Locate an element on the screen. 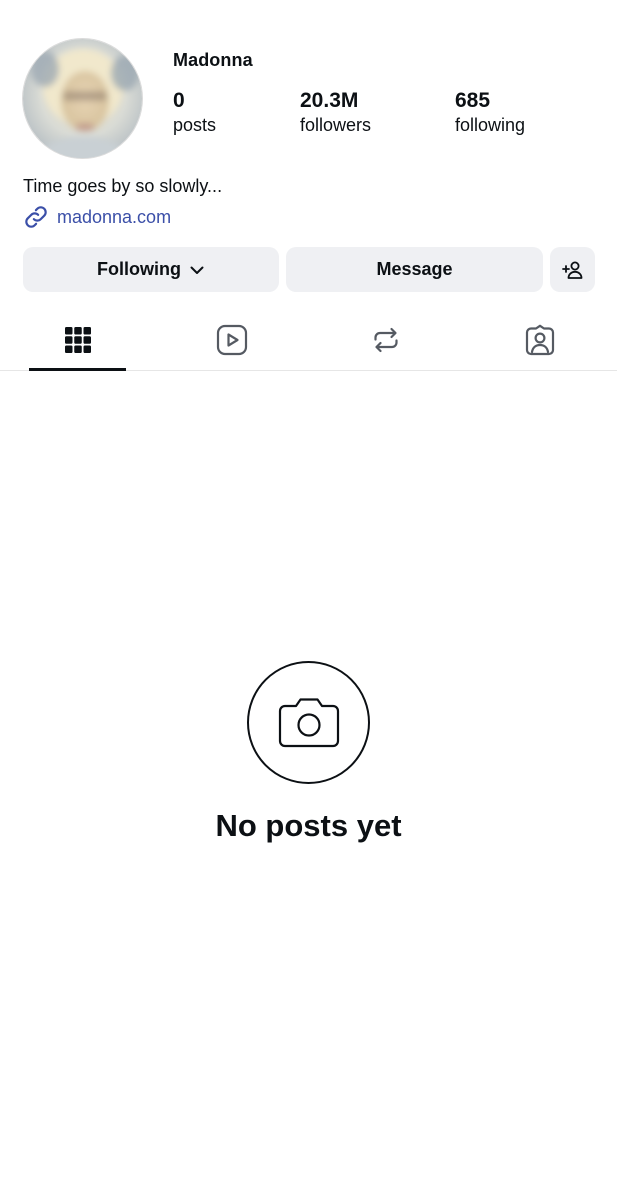  avatar-image is located at coordinates (82, 98).